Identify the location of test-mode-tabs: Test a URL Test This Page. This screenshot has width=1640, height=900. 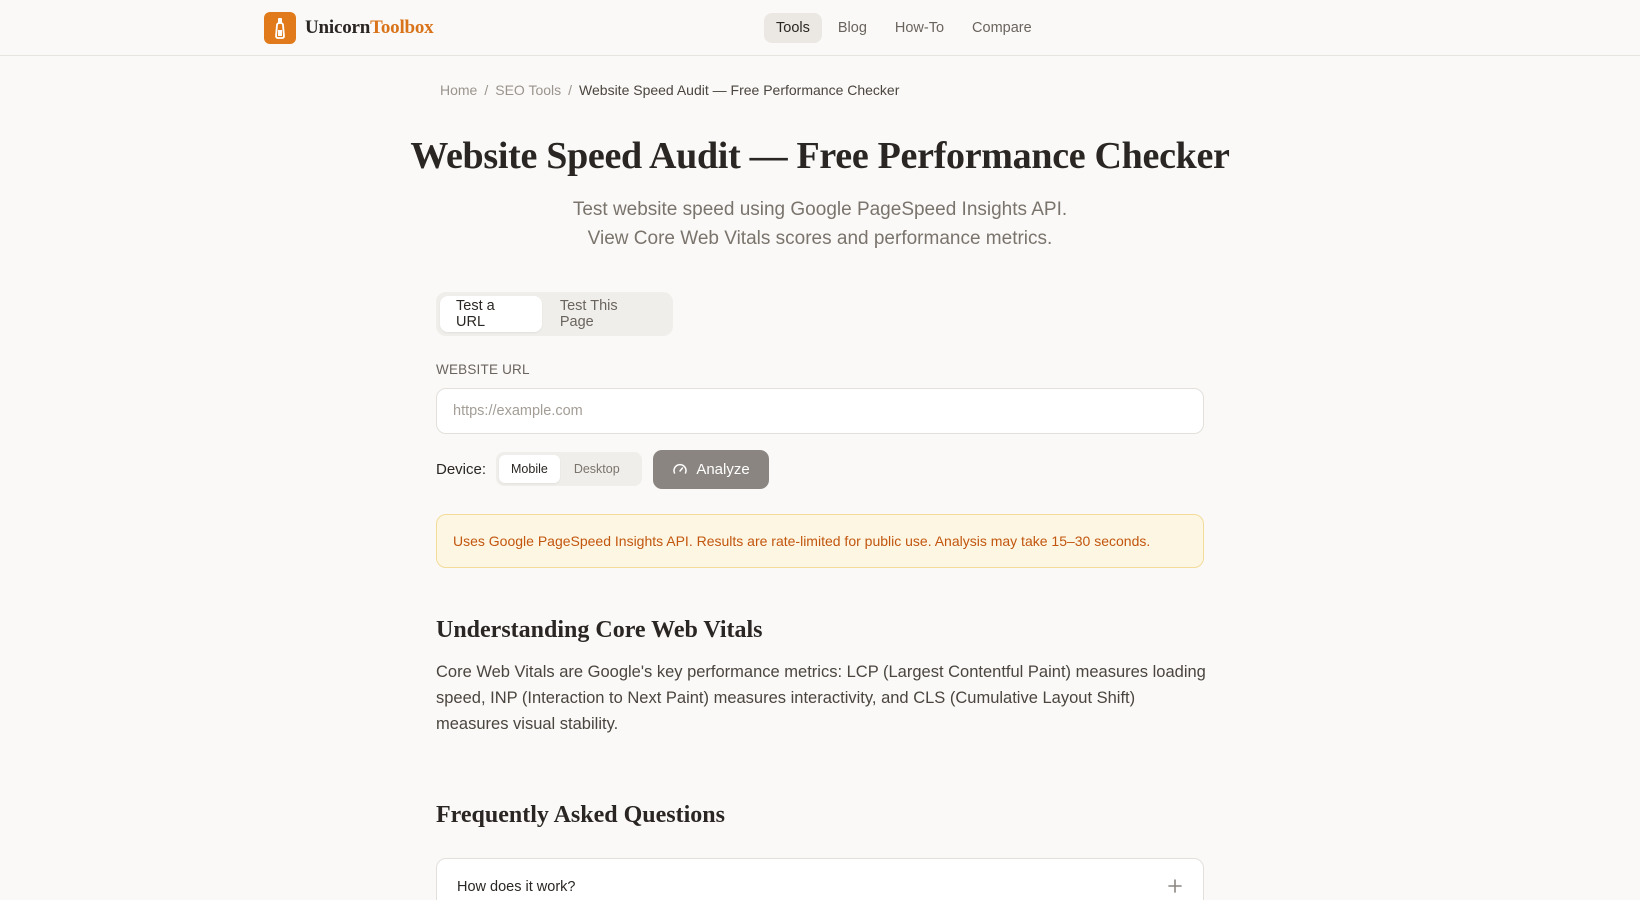
(554, 314).